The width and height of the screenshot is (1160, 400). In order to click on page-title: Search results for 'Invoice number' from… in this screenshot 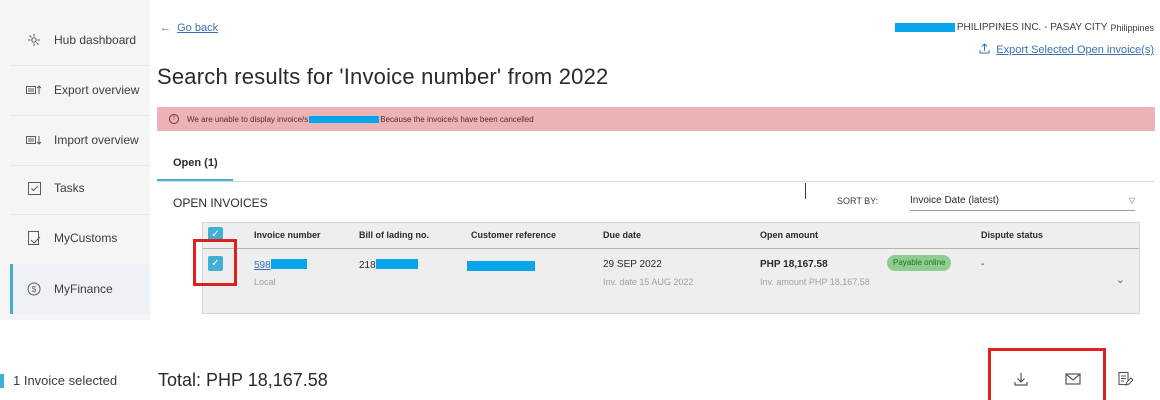, I will do `click(383, 76)`.